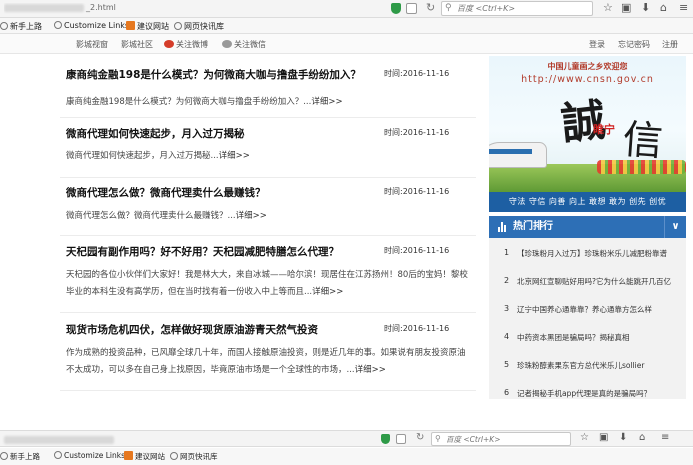 The image size is (693, 465). What do you see at coordinates (573, 337) in the screenshot?
I see `rank-text: 中药资本黑团是骗局吗？揭秘真相` at bounding box center [573, 337].